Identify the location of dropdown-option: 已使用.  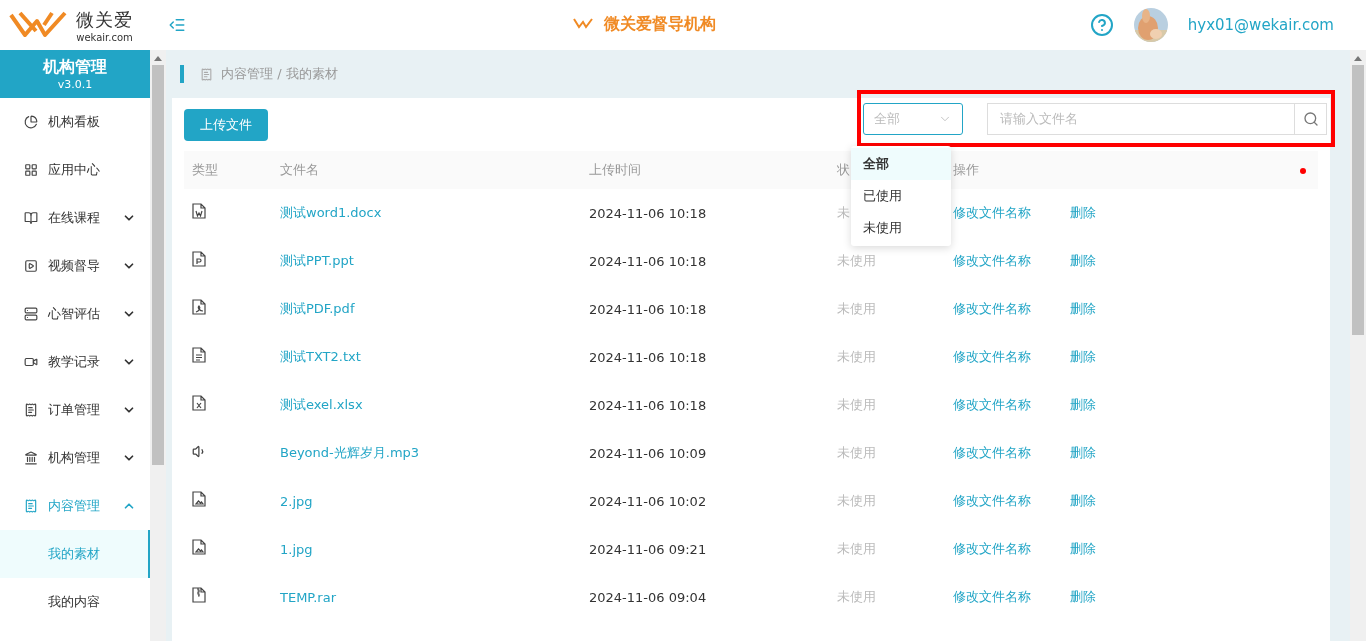
(901, 196).